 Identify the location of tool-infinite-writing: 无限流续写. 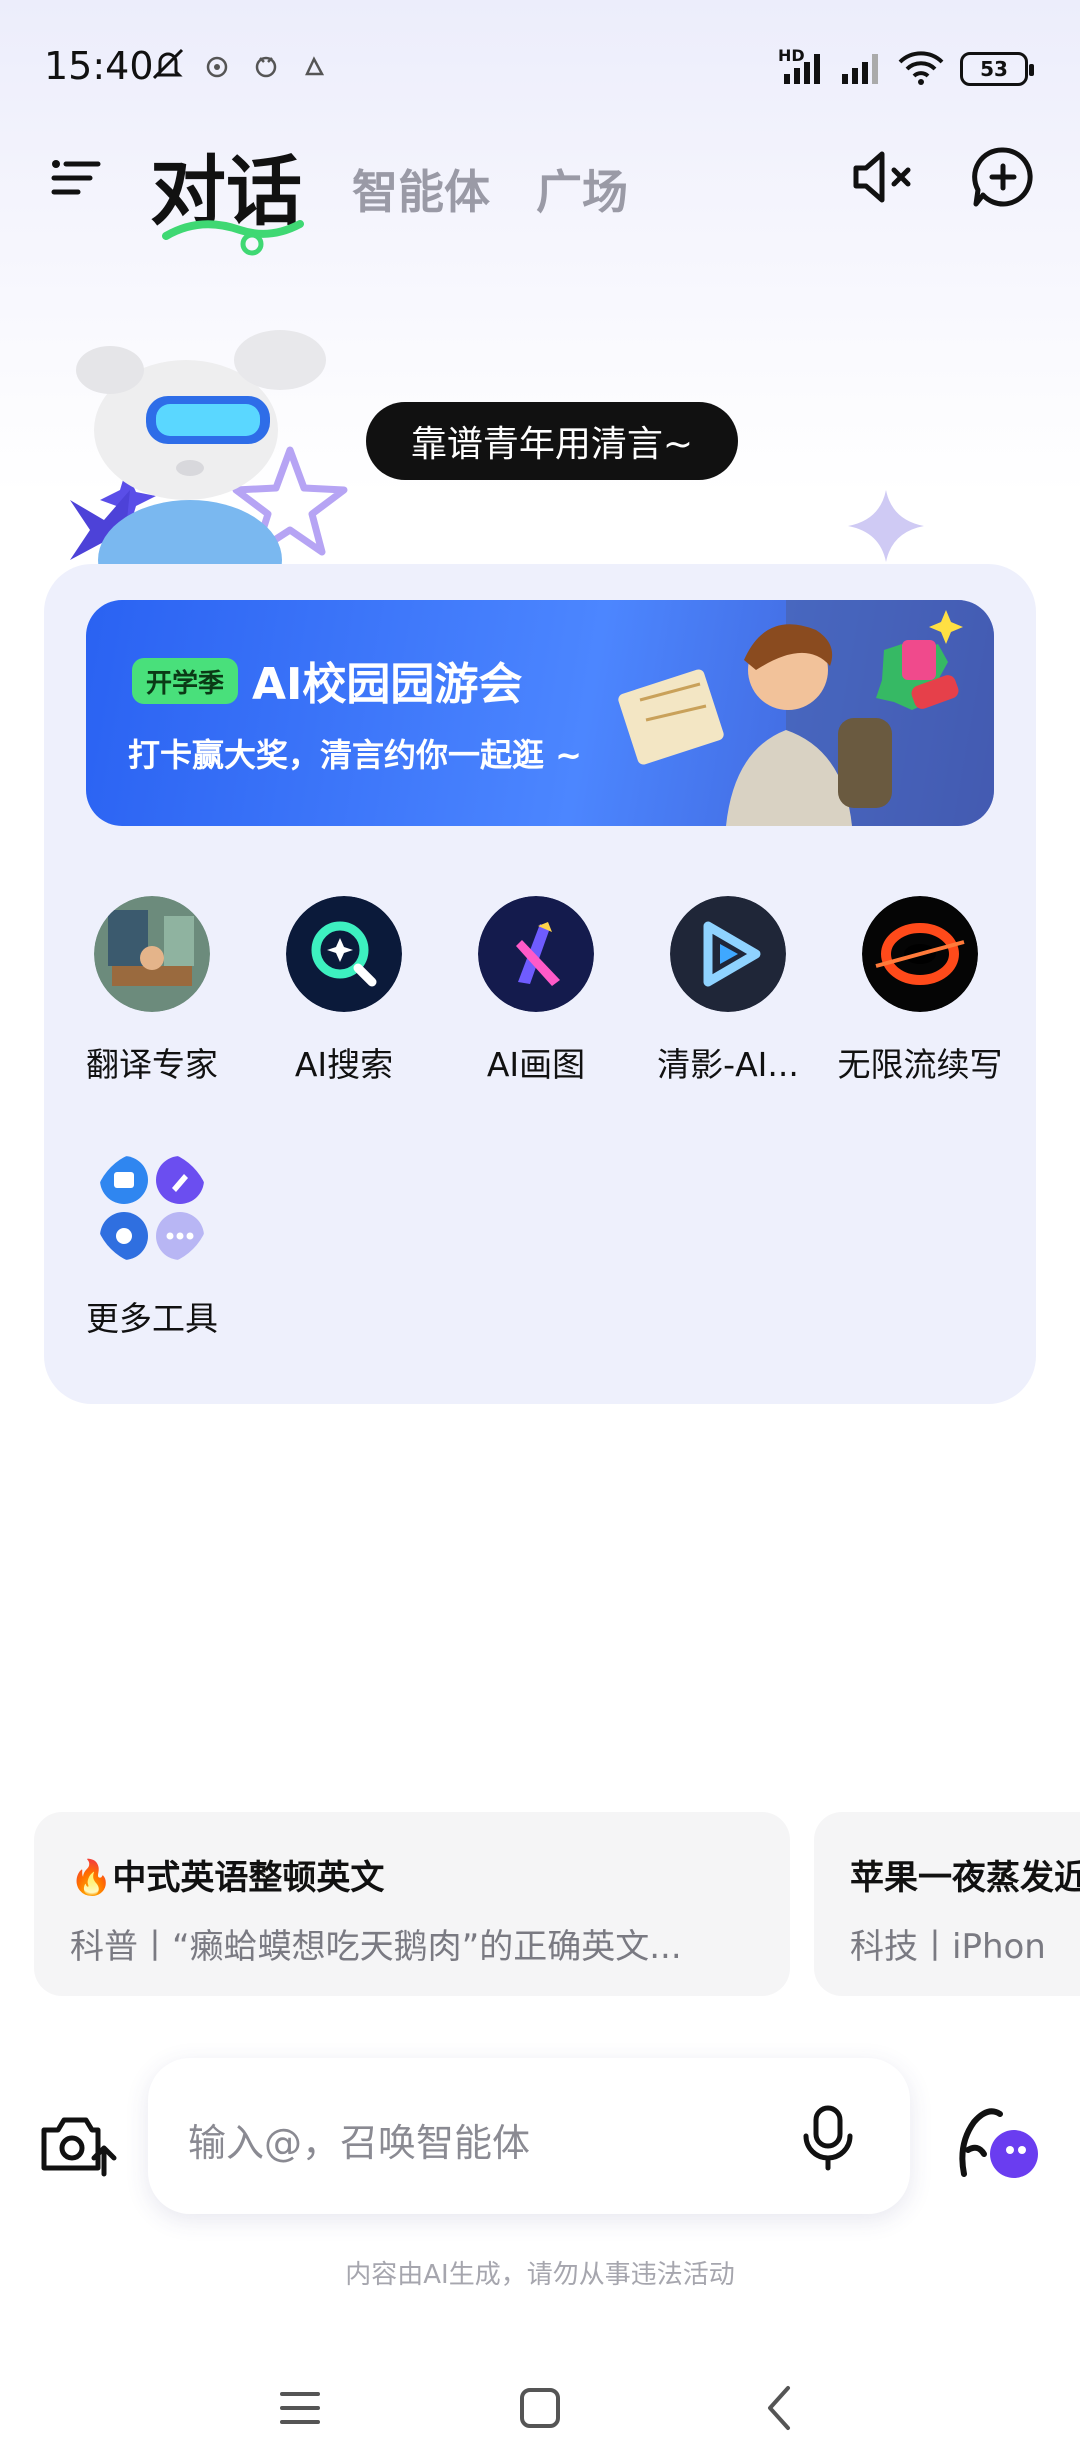
(920, 991).